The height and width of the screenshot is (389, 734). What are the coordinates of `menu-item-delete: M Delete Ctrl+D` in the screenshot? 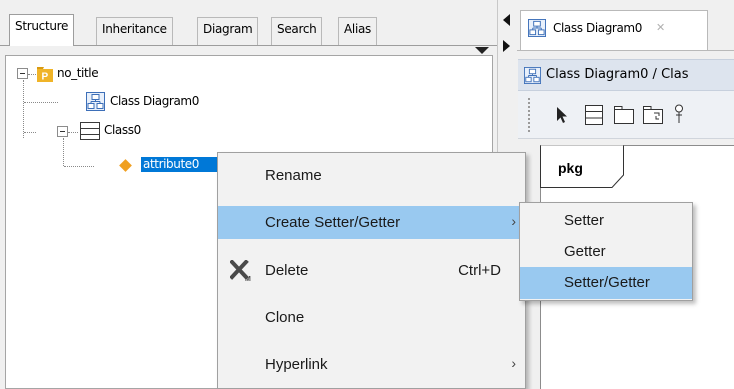 It's located at (371, 270).